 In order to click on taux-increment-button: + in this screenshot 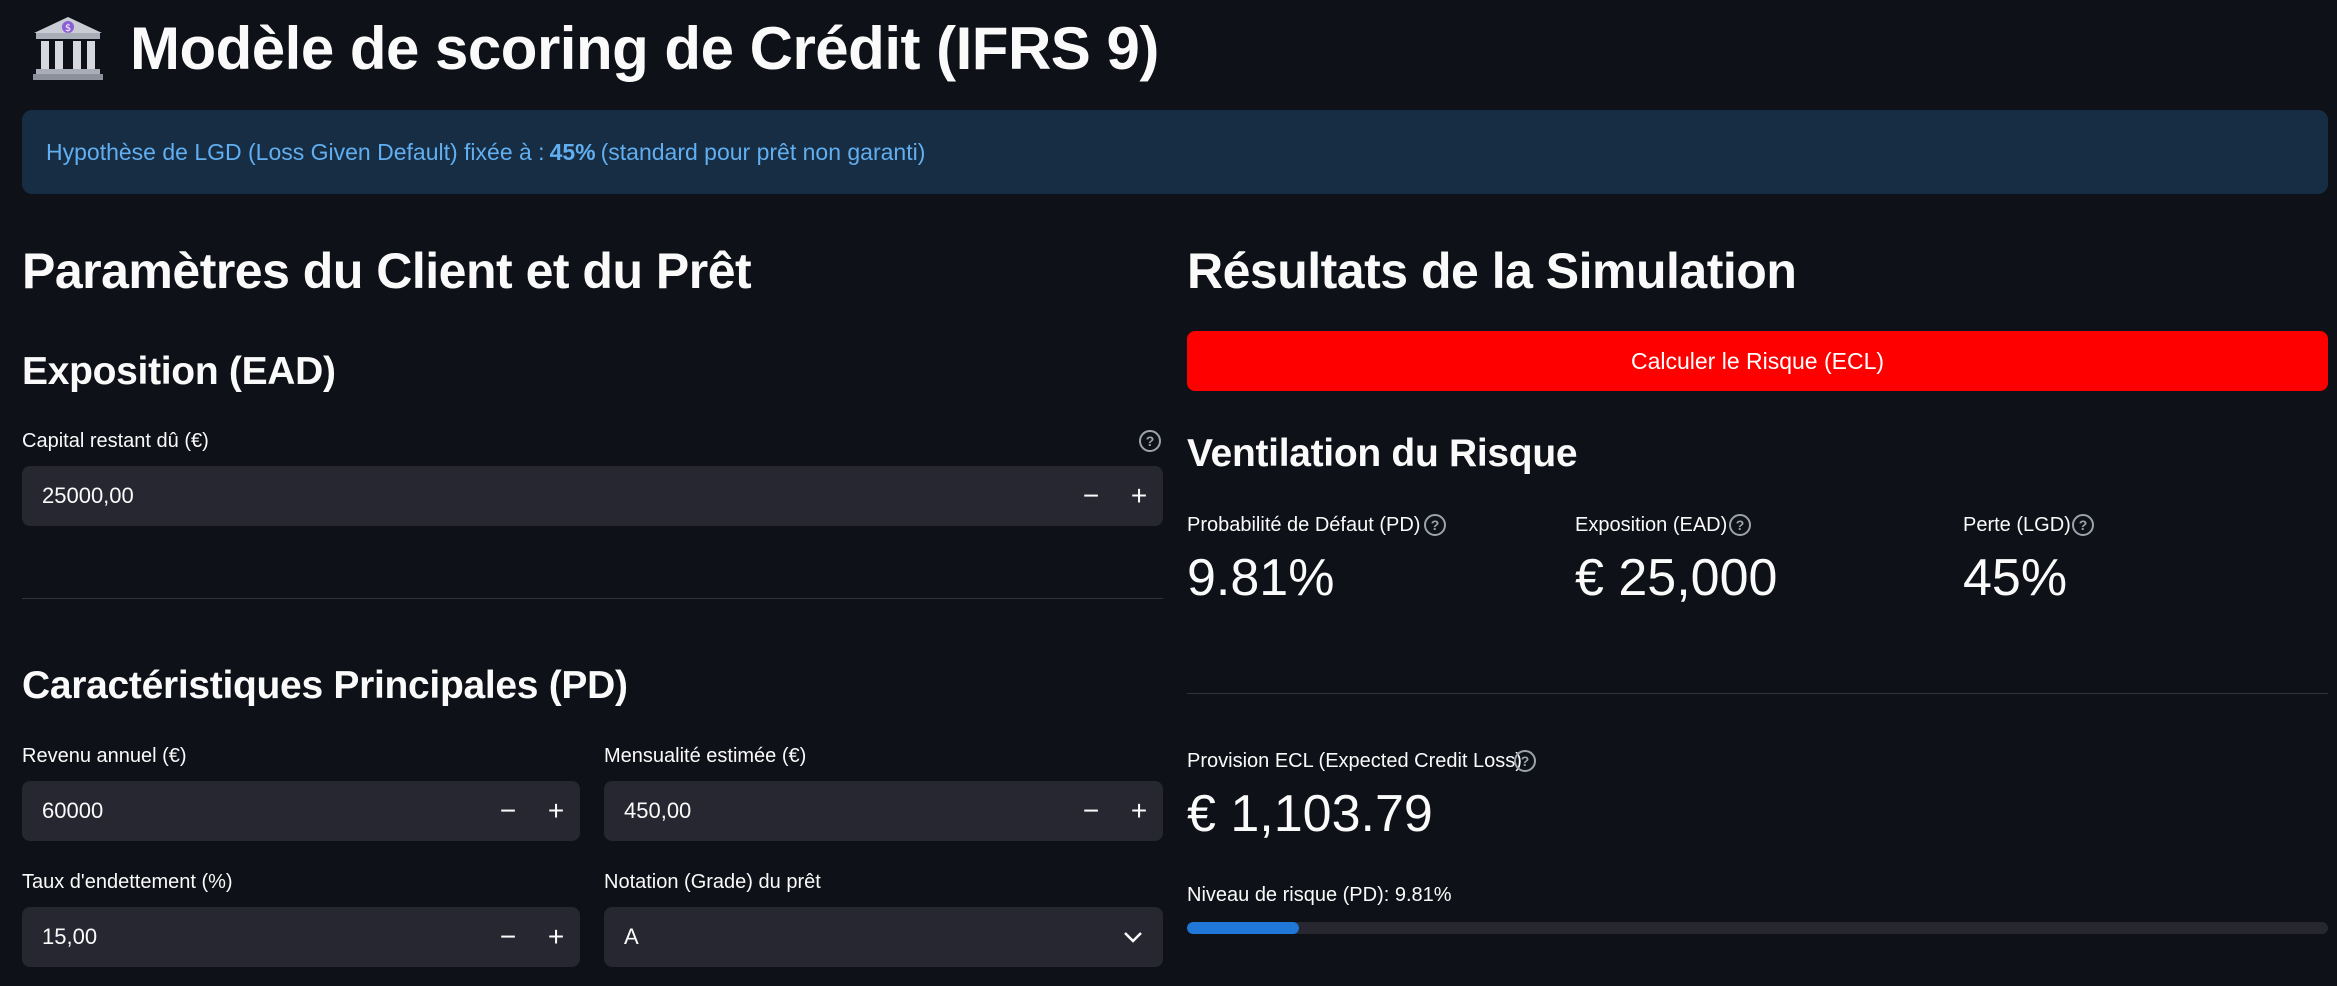, I will do `click(556, 937)`.